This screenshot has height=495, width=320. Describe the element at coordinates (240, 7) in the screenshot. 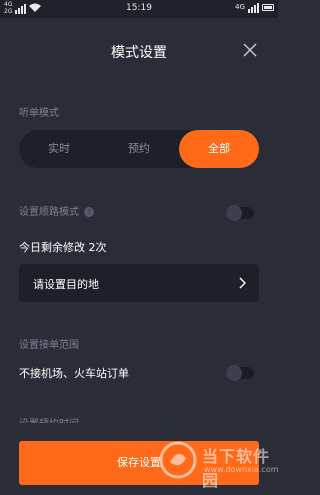

I see `network-right-label: 4G` at that location.